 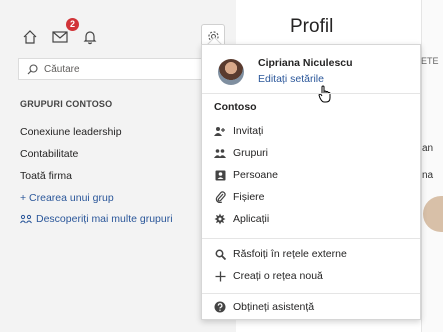 What do you see at coordinates (49, 154) in the screenshot?
I see `sidebar-item-accounting: Contabilitate` at bounding box center [49, 154].